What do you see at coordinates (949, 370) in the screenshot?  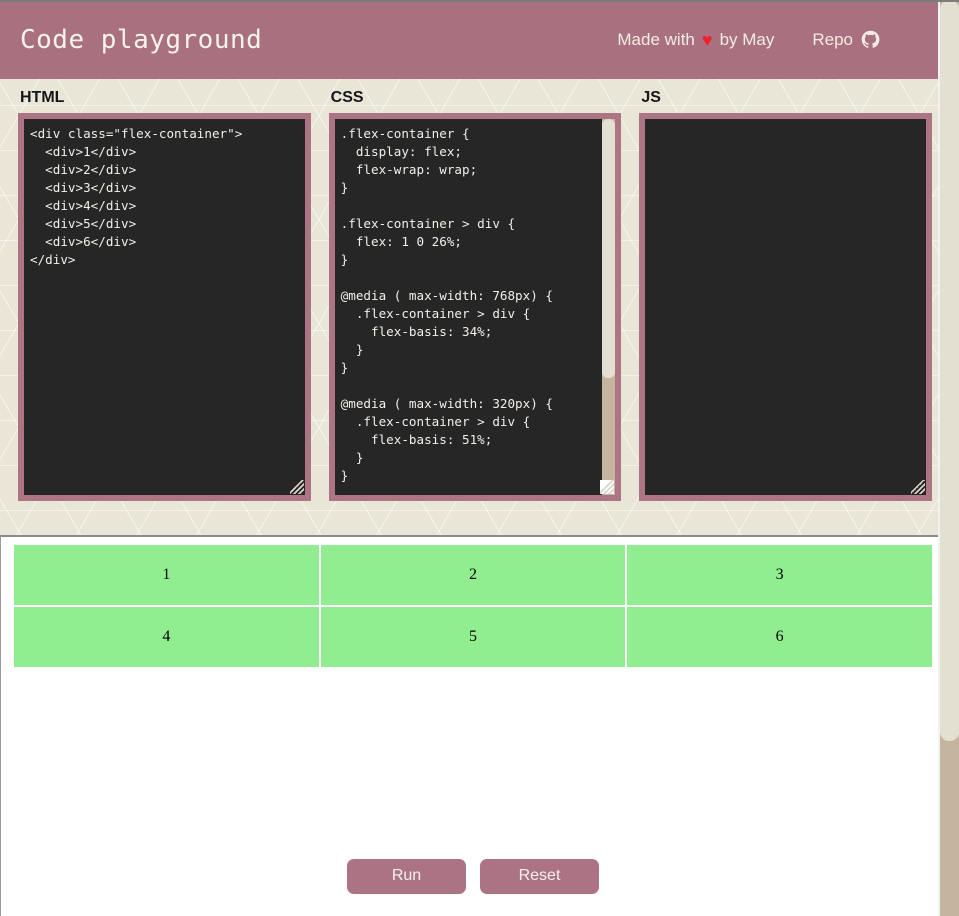 I see `window-scrollbar-thumb` at bounding box center [949, 370].